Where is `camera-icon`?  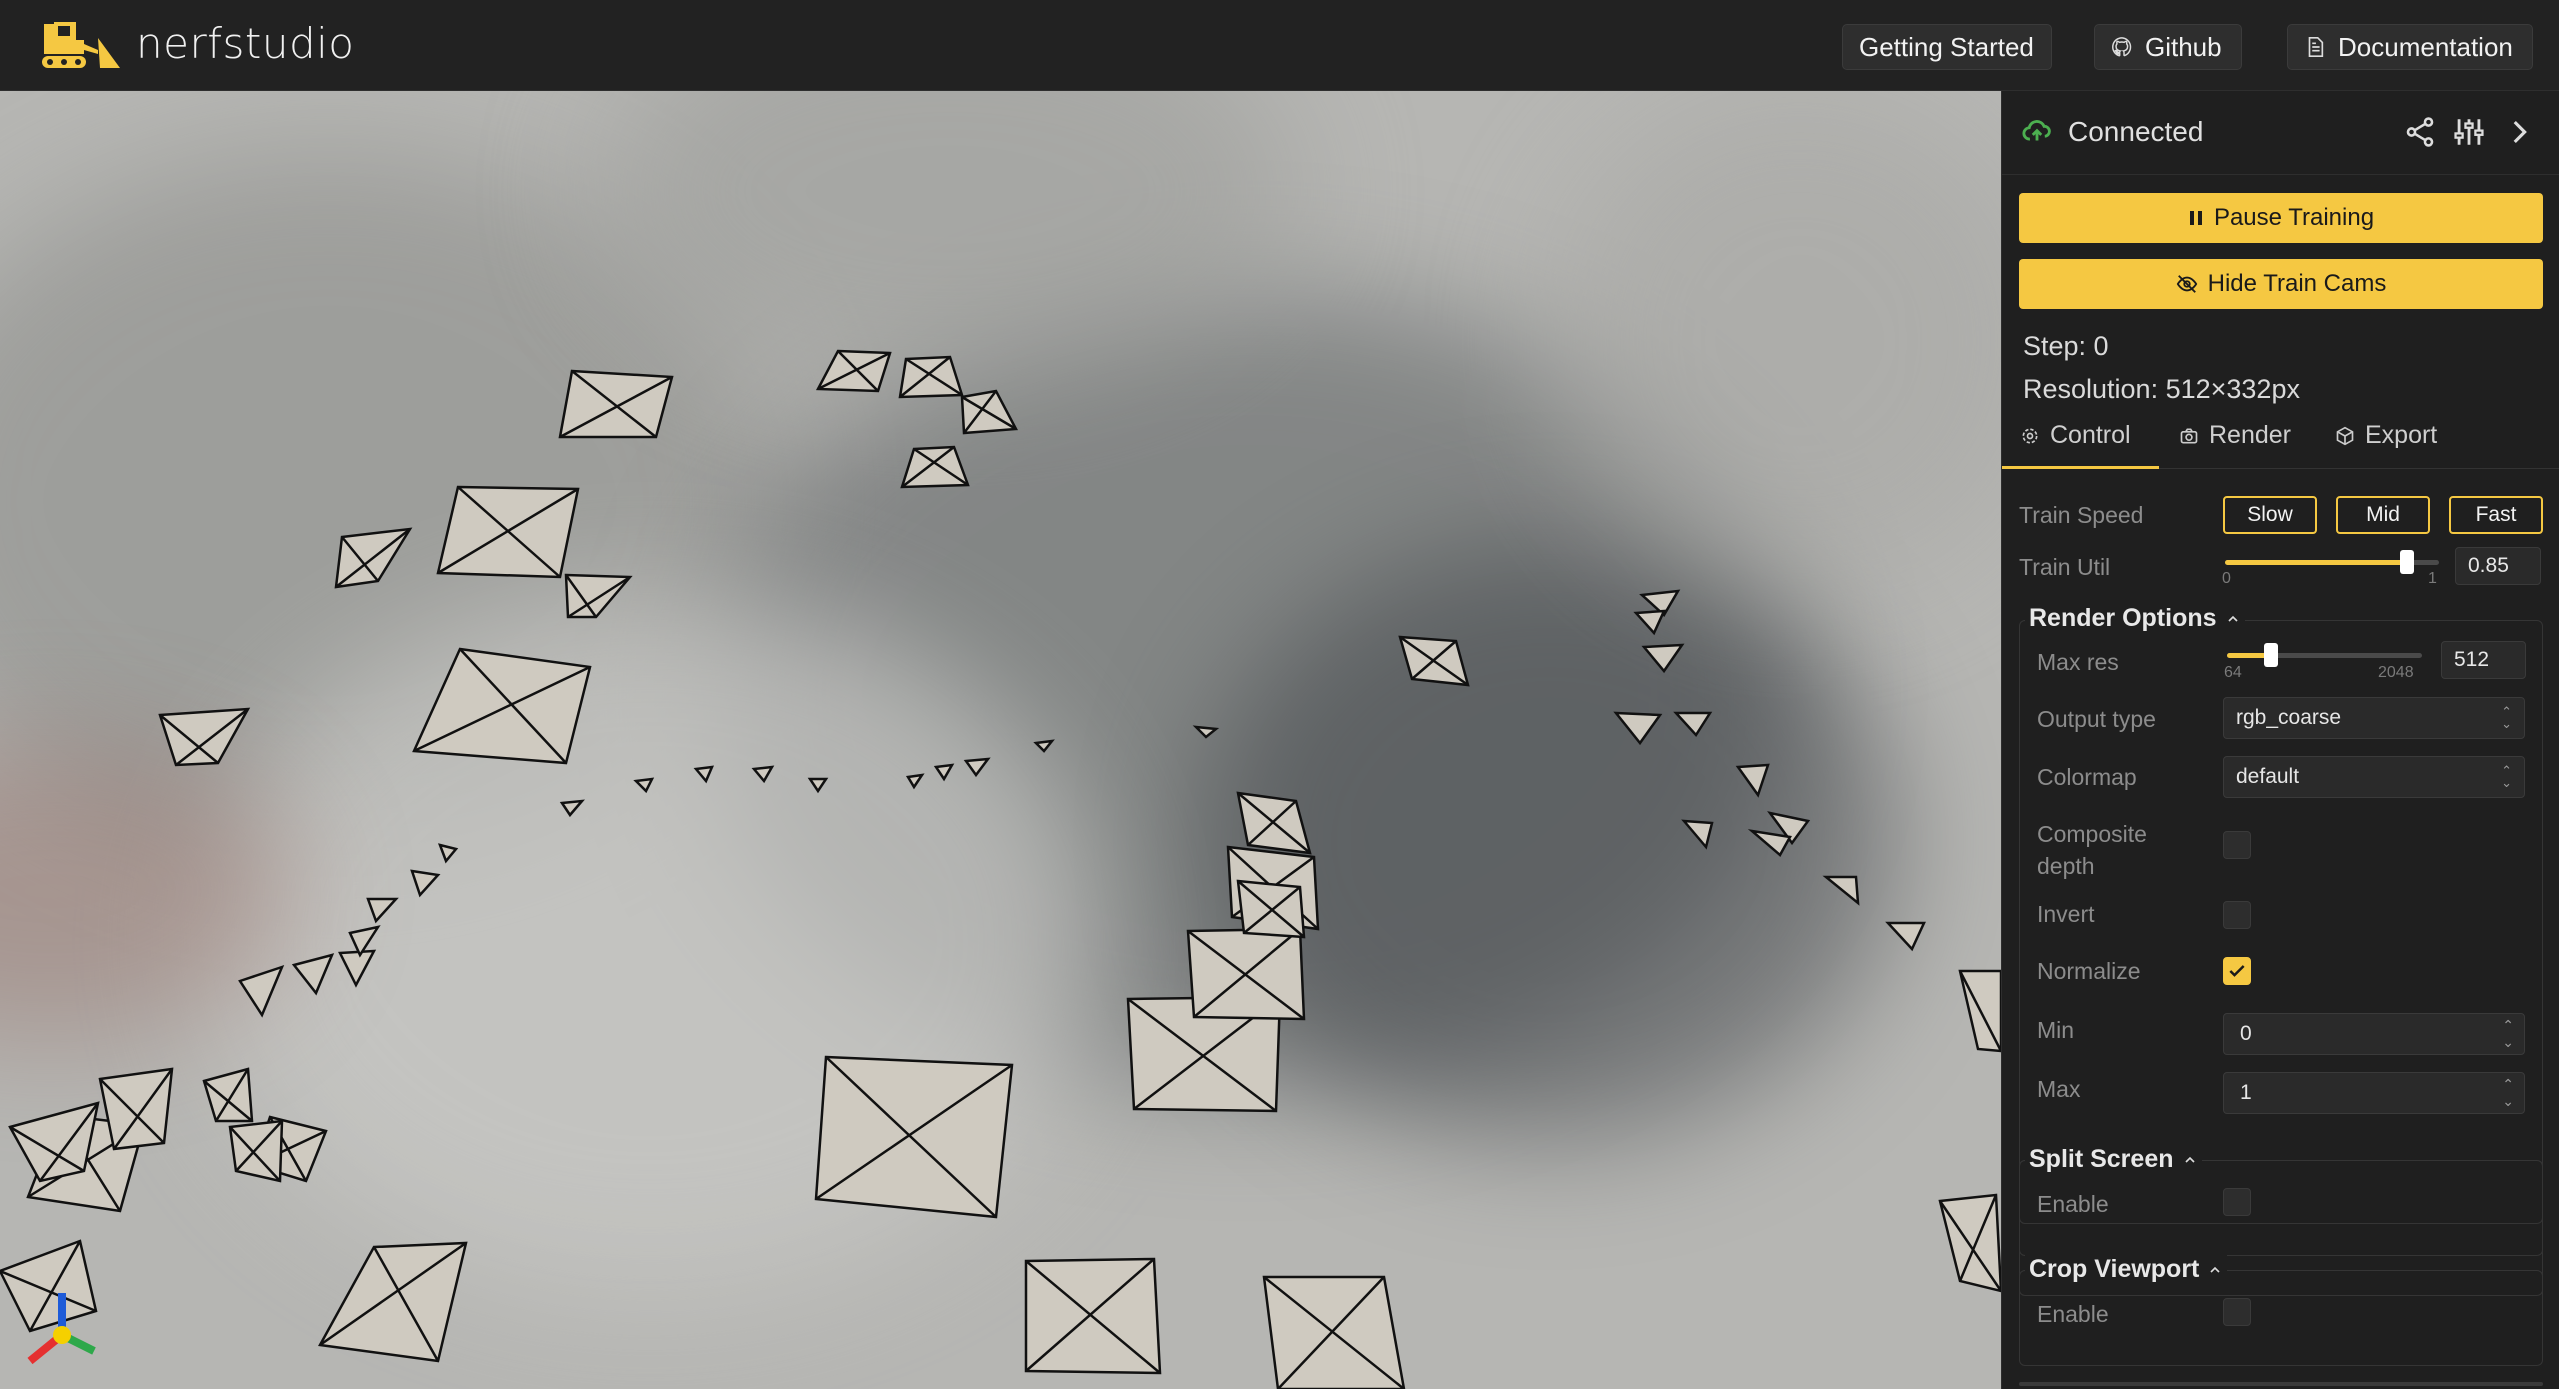
camera-icon is located at coordinates (2189, 435).